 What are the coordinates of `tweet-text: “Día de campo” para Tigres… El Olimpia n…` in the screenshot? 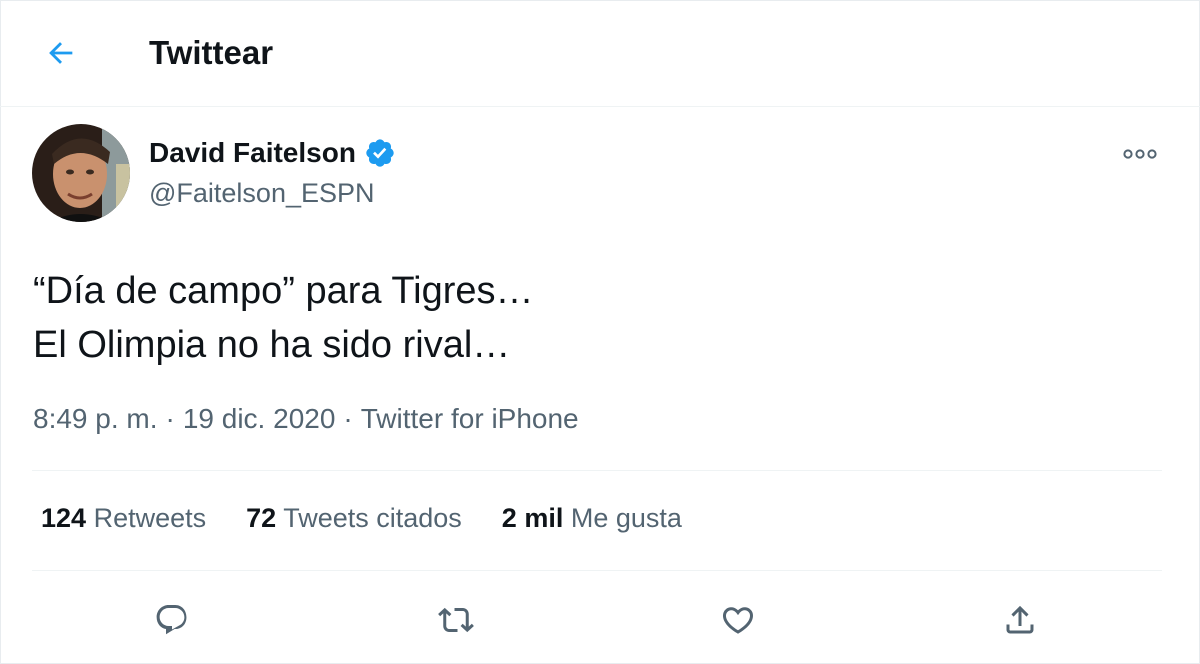 It's located at (283, 318).